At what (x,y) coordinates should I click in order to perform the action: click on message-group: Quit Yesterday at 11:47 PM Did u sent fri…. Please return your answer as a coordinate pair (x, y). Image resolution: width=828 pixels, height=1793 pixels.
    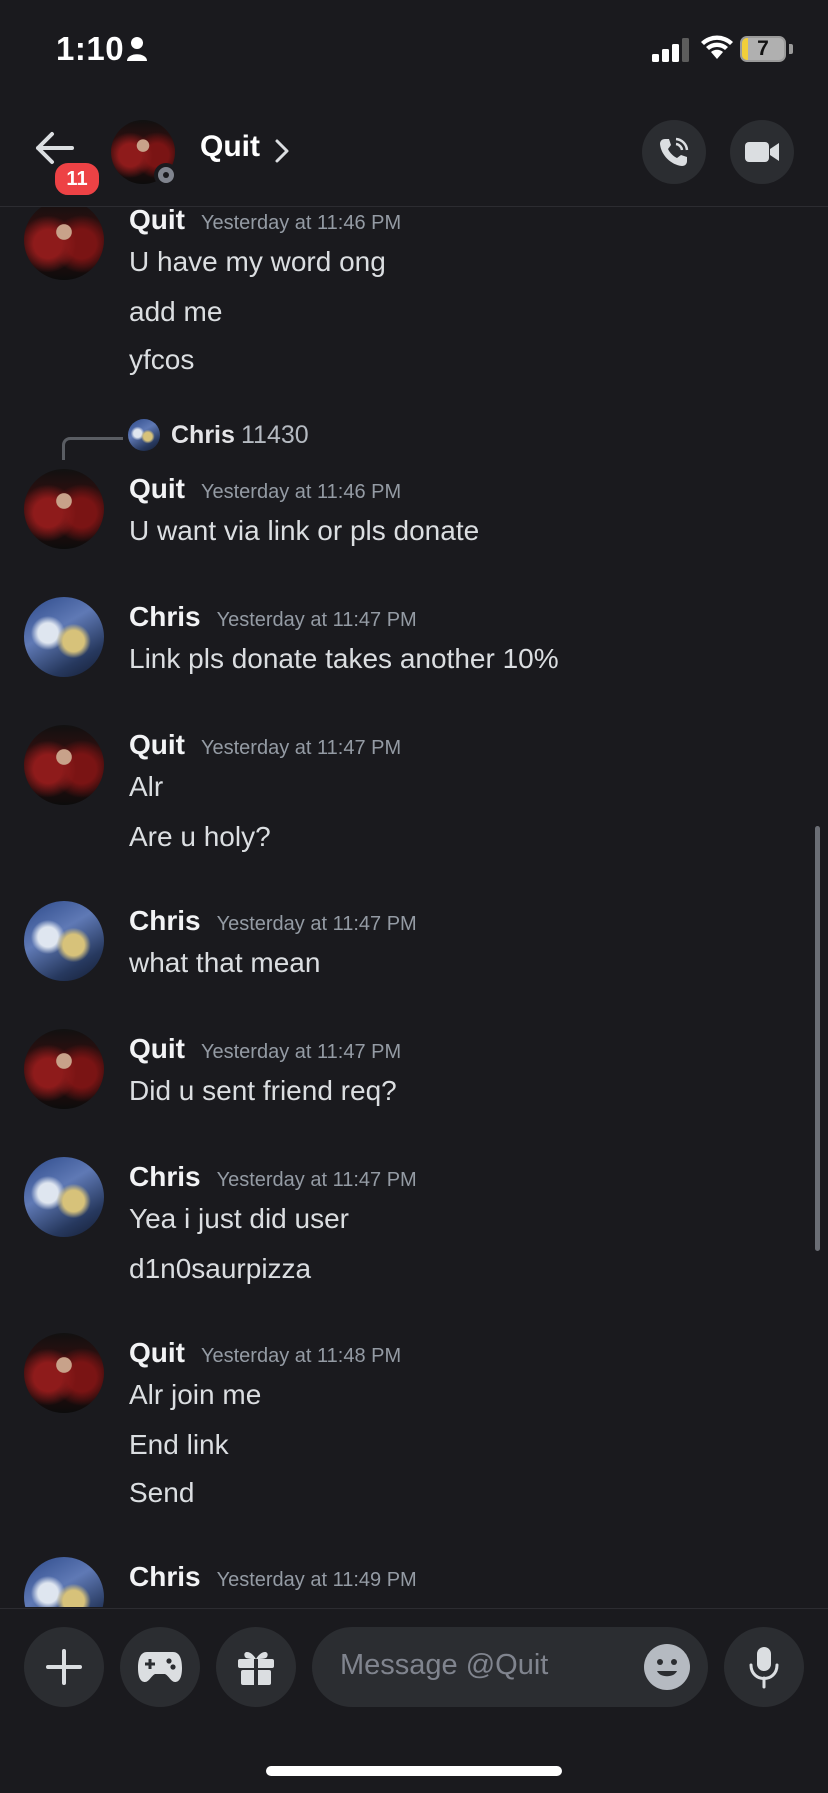
    Looking at the image, I should click on (414, 1079).